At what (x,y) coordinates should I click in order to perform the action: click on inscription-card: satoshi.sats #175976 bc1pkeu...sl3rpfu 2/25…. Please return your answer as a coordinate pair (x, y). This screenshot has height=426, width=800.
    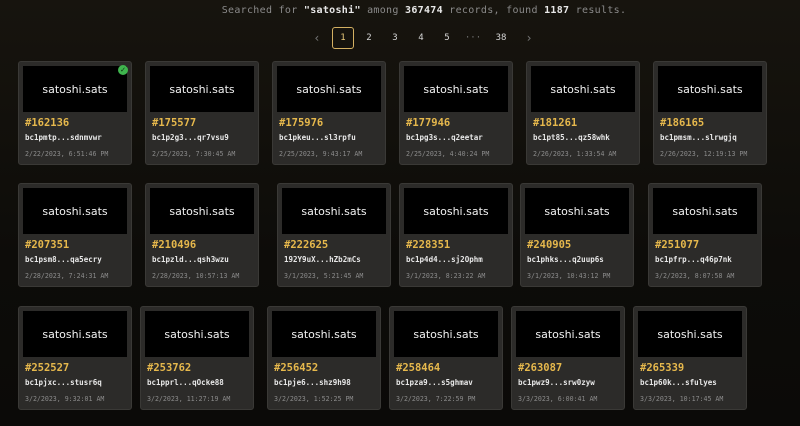
    Looking at the image, I should click on (329, 113).